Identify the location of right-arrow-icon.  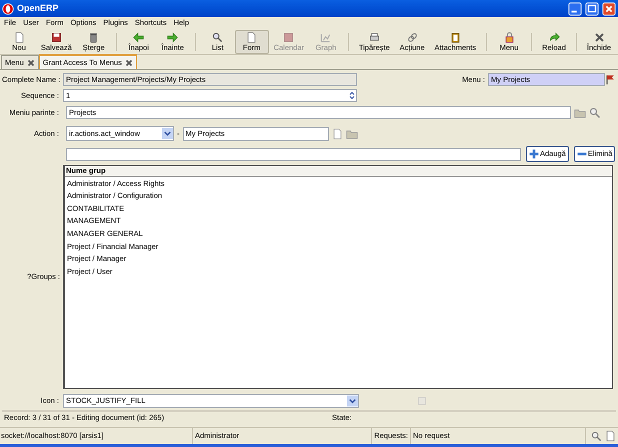
(172, 37).